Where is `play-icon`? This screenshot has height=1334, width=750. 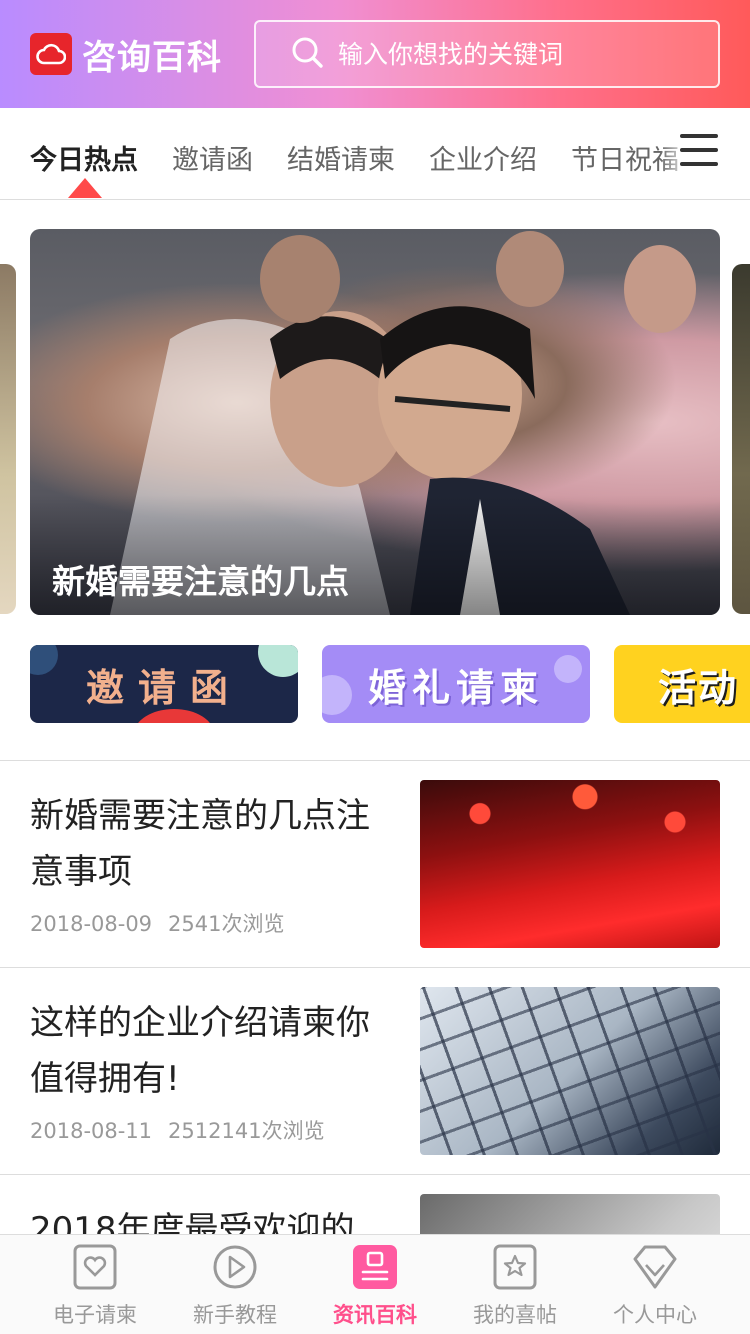 play-icon is located at coordinates (235, 1267).